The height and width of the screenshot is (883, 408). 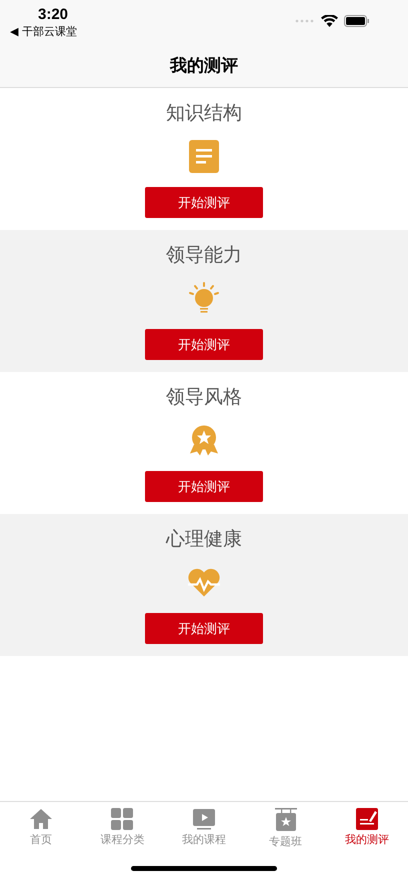 I want to click on tab-bar-item: 专题班, so click(x=285, y=828).